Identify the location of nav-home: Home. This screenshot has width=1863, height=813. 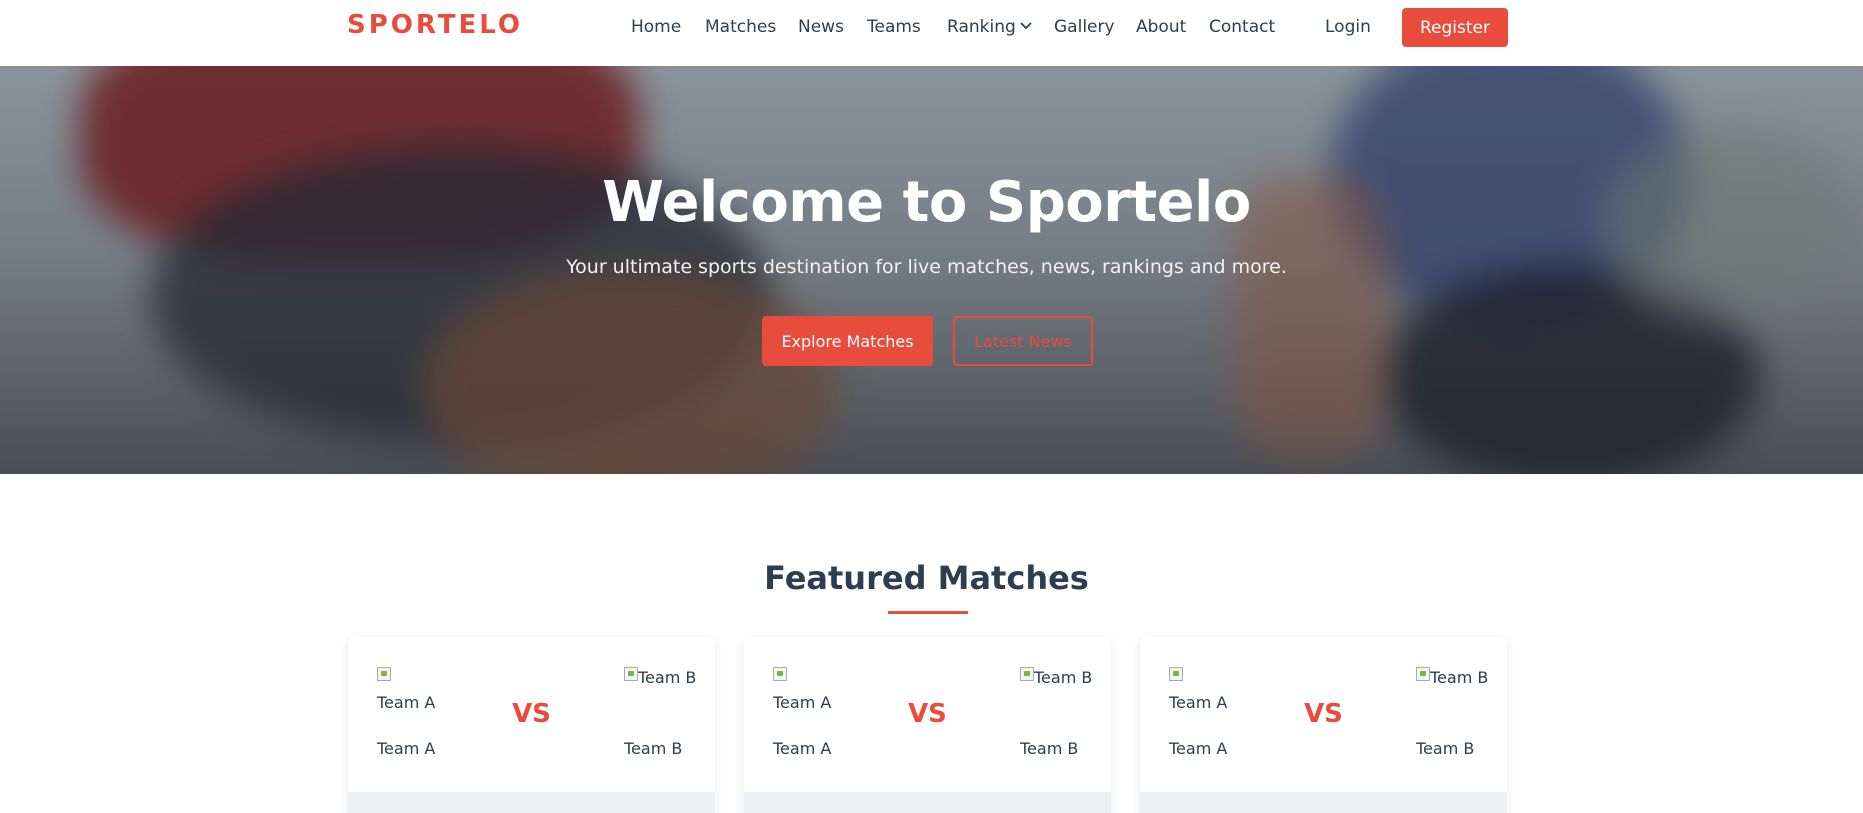
(656, 27).